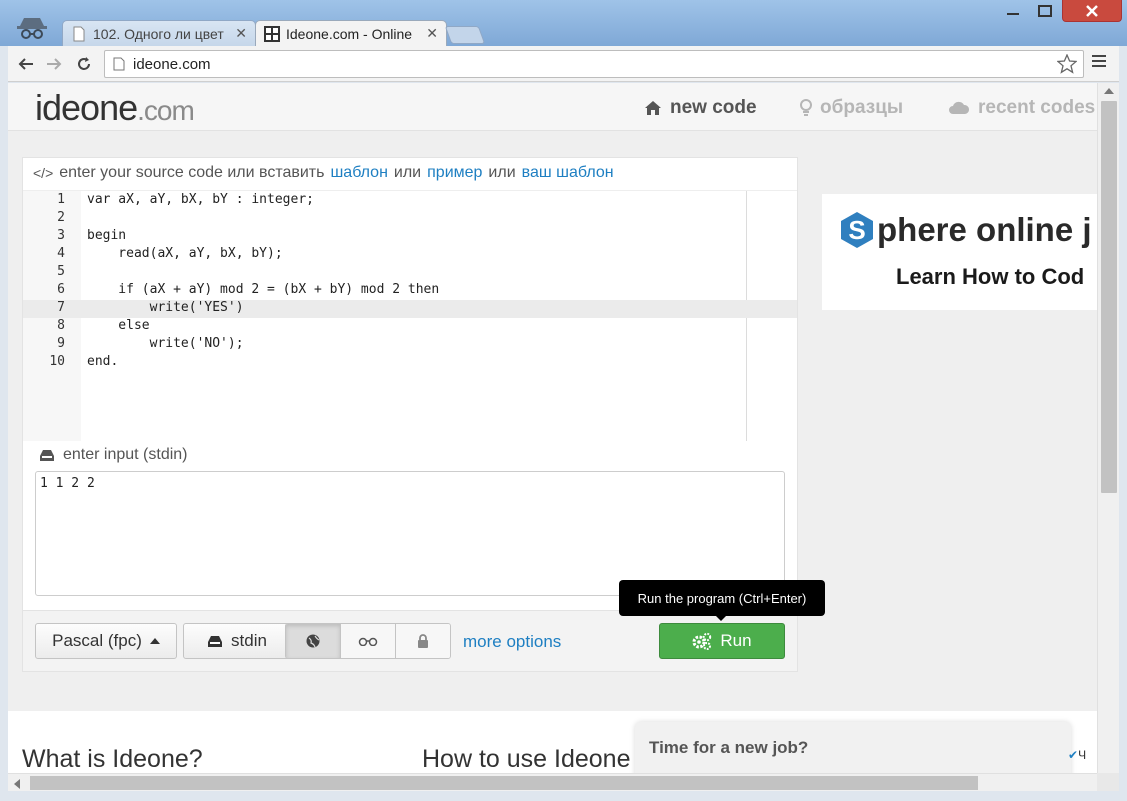 Image resolution: width=1127 pixels, height=801 pixels. I want to click on tab-2: Ideone.com - Online ✕, so click(351, 33).